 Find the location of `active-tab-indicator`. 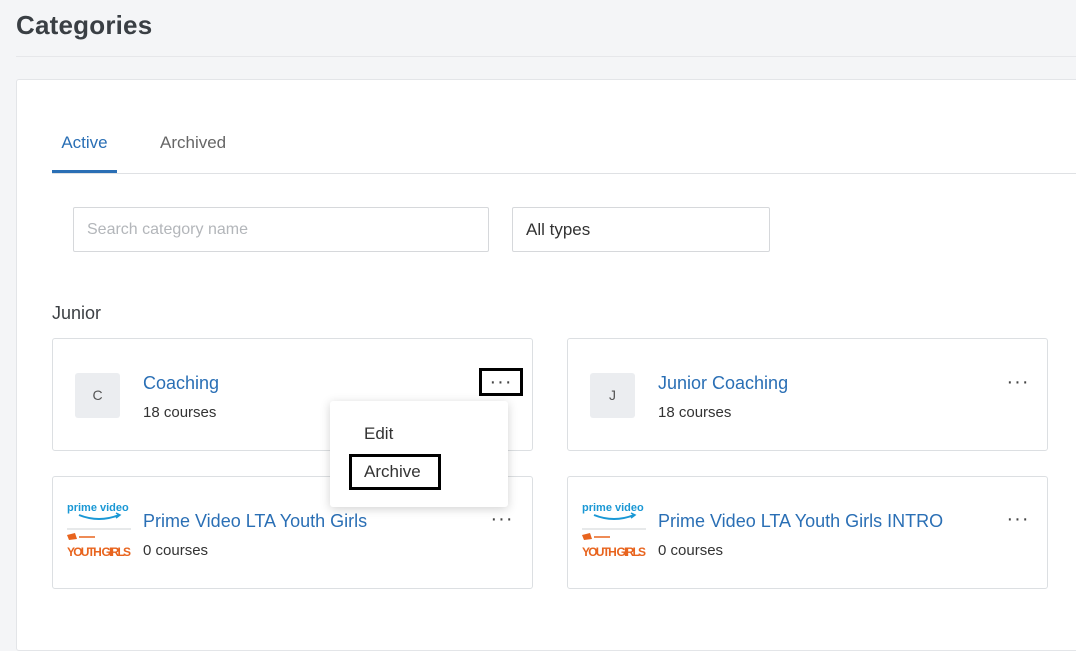

active-tab-indicator is located at coordinates (84, 171).